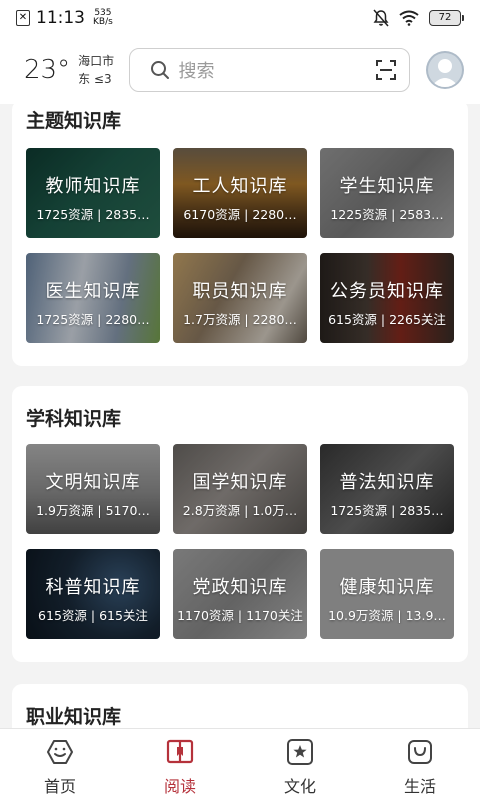  I want to click on section-title: 学科知识库, so click(74, 419).